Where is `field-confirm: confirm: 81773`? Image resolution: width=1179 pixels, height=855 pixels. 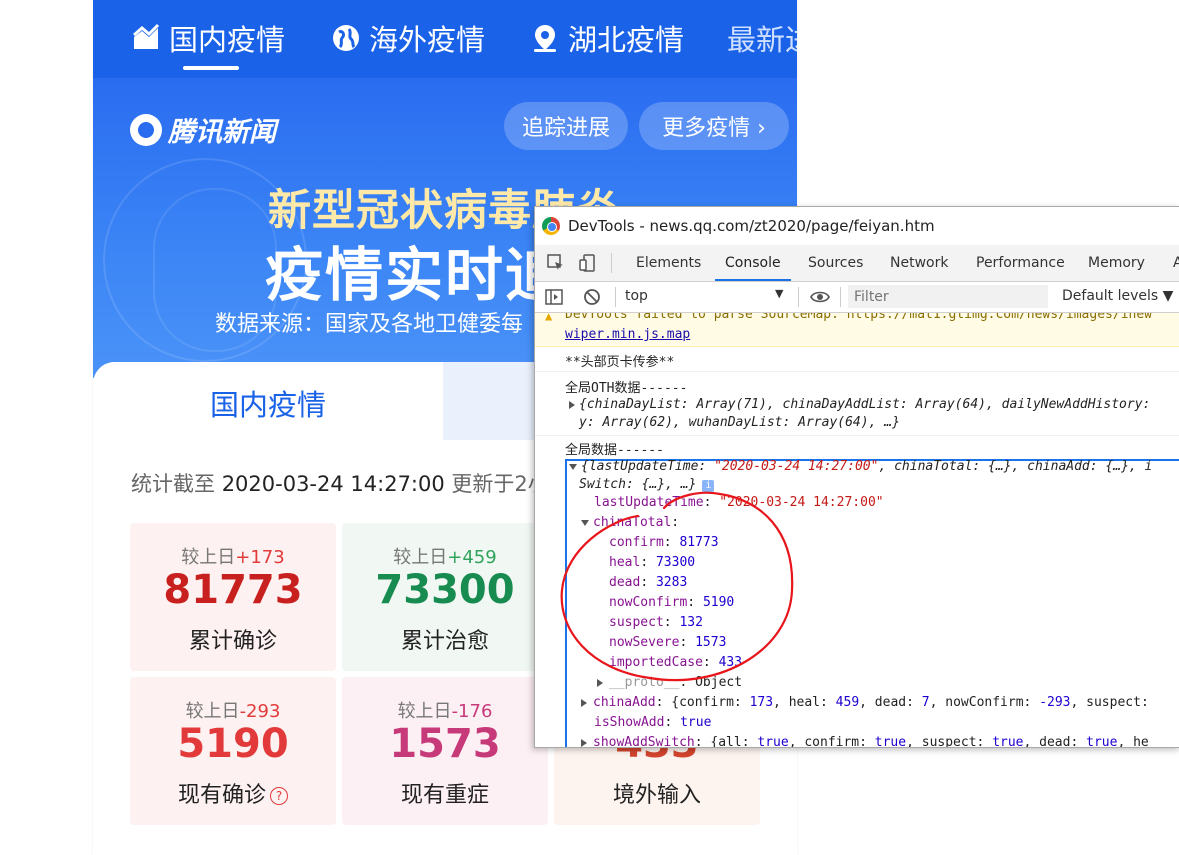
field-confirm: confirm: 81773 is located at coordinates (664, 542).